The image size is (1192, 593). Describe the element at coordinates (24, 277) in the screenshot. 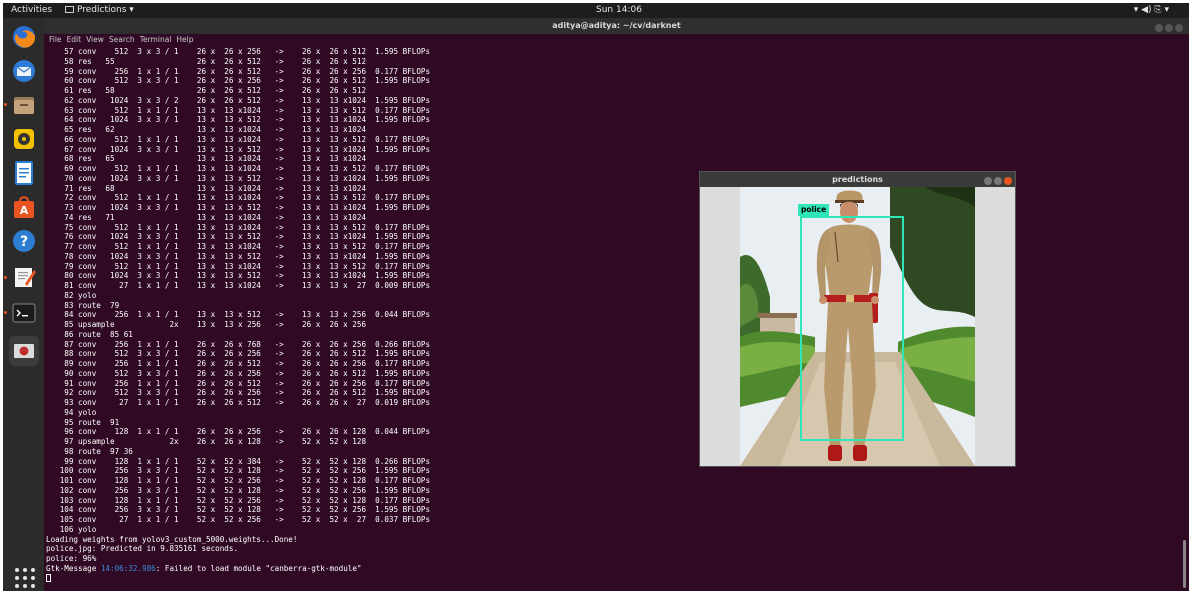

I see `text-editor-icon` at that location.